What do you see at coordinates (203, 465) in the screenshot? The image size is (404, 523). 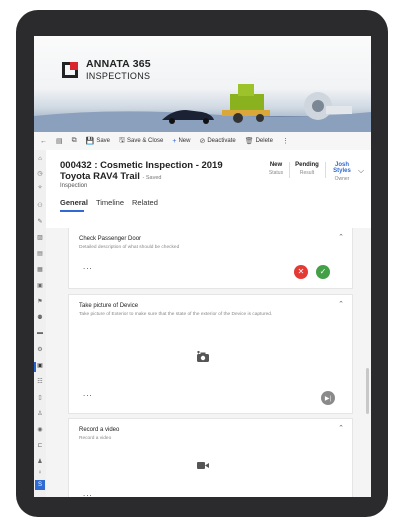 I see `video-camera-icon` at bounding box center [203, 465].